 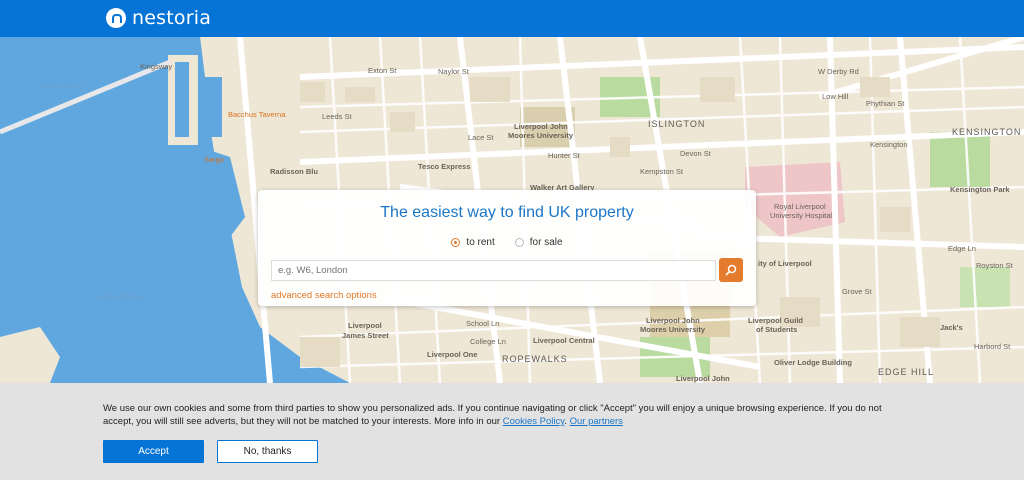 I want to click on map-label-ropewalks: ROPEWALKS, so click(x=535, y=359).